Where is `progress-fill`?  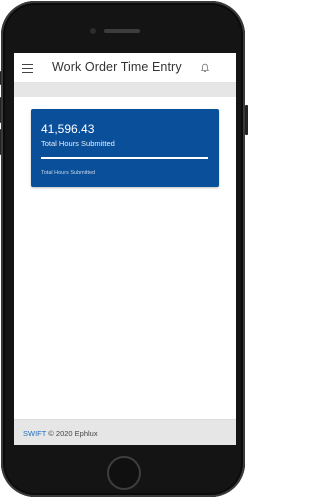
progress-fill is located at coordinates (124, 158).